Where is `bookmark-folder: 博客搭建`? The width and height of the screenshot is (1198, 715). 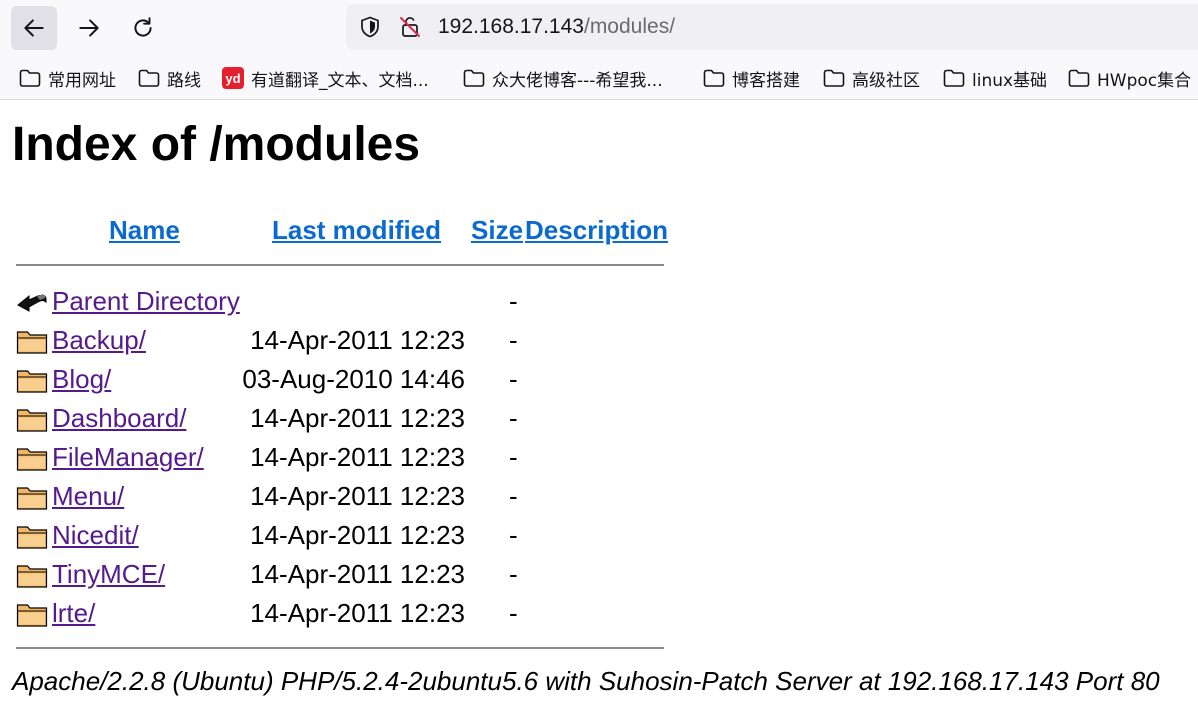 bookmark-folder: 博客搭建 is located at coordinates (751, 78).